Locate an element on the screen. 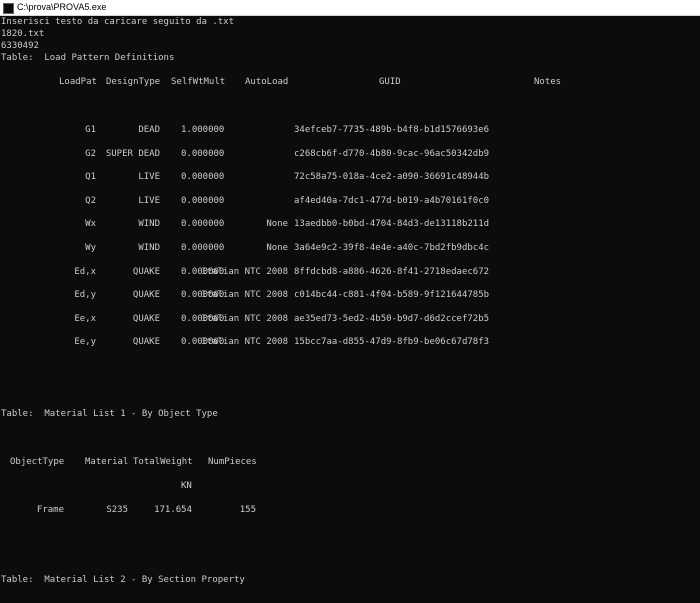 This screenshot has width=700, height=603. cell-loadpat: Ee,x is located at coordinates (85, 318).